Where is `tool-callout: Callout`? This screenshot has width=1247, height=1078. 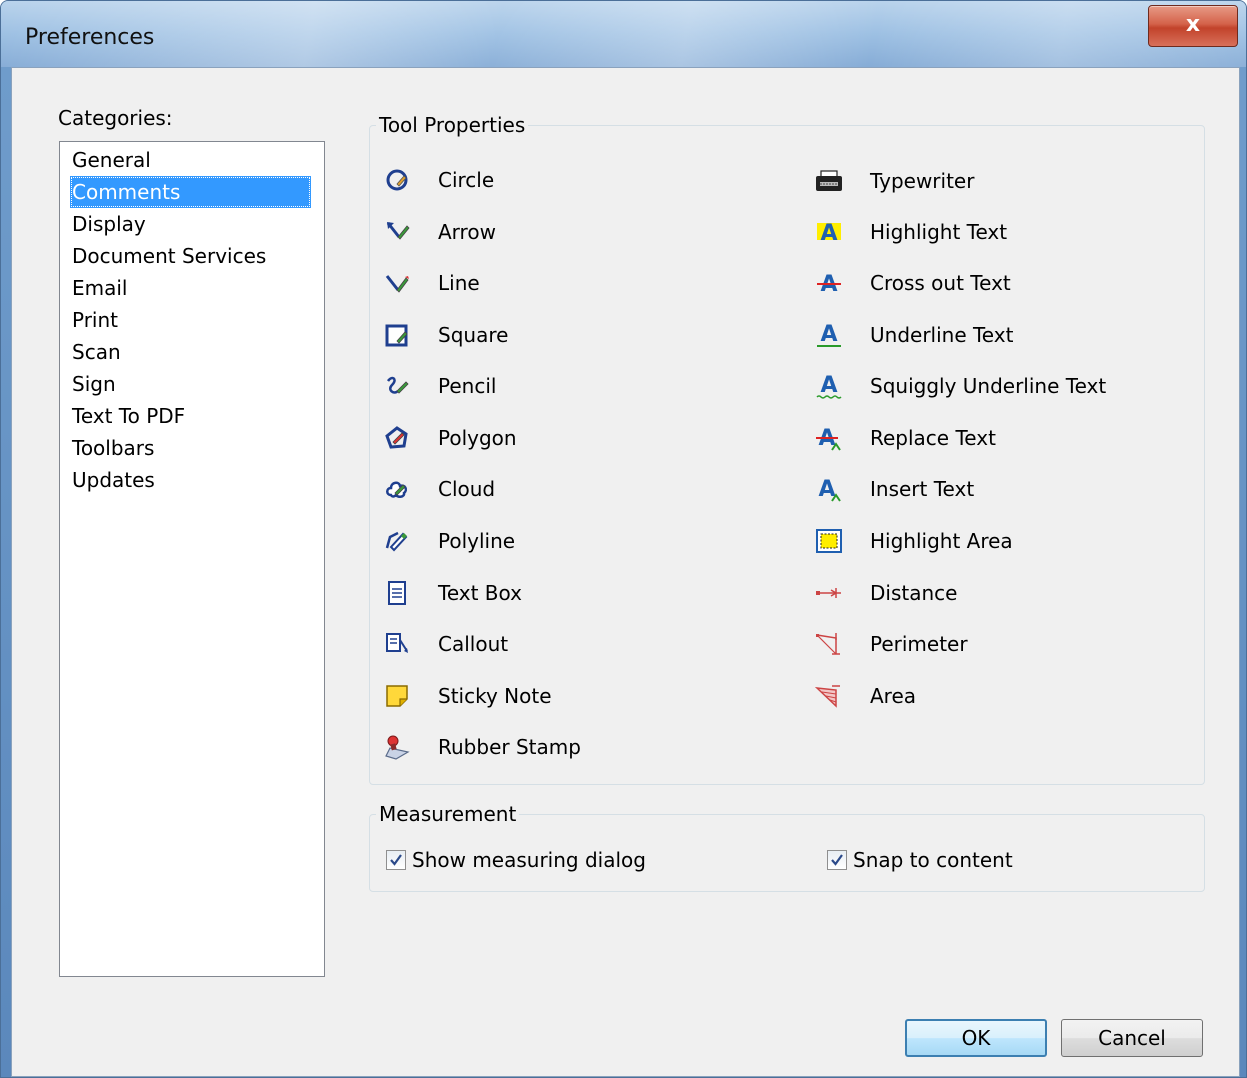
tool-callout: Callout is located at coordinates (444, 644).